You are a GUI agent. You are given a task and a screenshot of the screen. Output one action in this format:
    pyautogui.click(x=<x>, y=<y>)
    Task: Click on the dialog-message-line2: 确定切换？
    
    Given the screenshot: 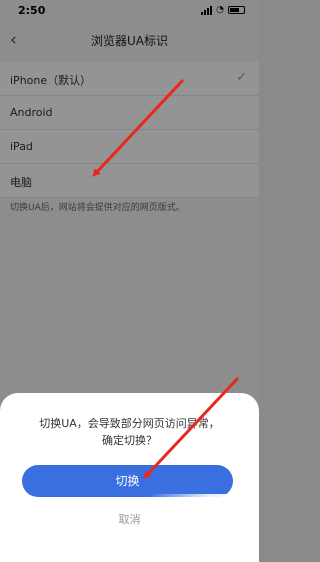 What is the action you would take?
    pyautogui.click(x=129, y=440)
    